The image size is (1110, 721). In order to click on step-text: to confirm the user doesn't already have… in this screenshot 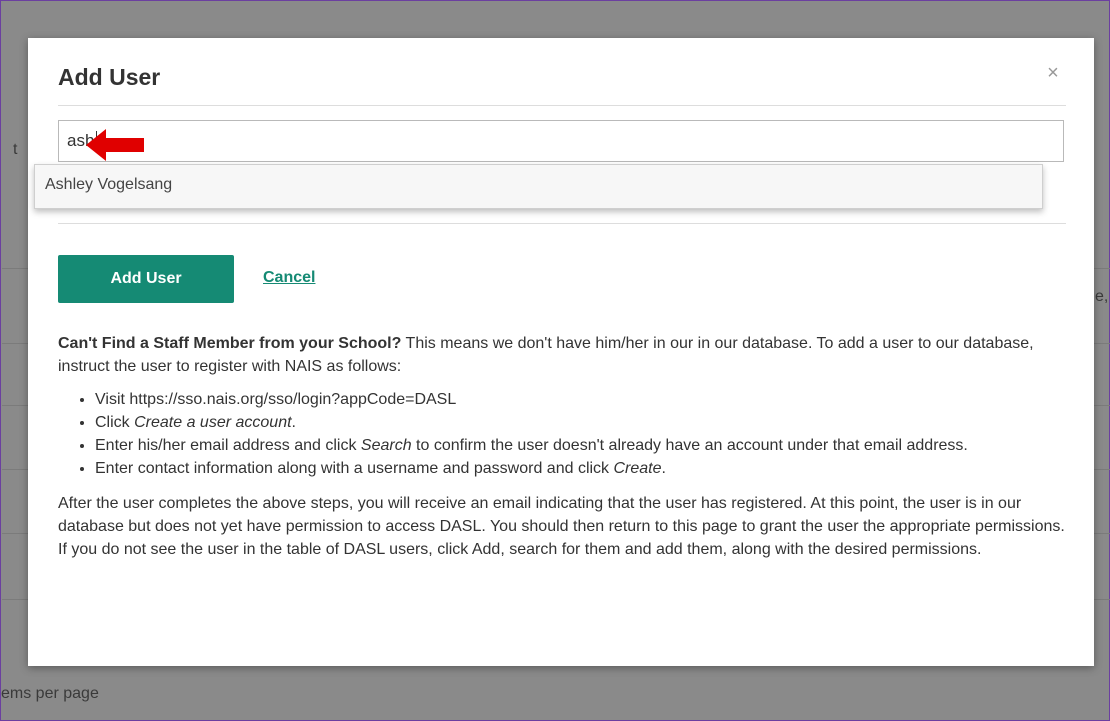, I will do `click(689, 445)`.